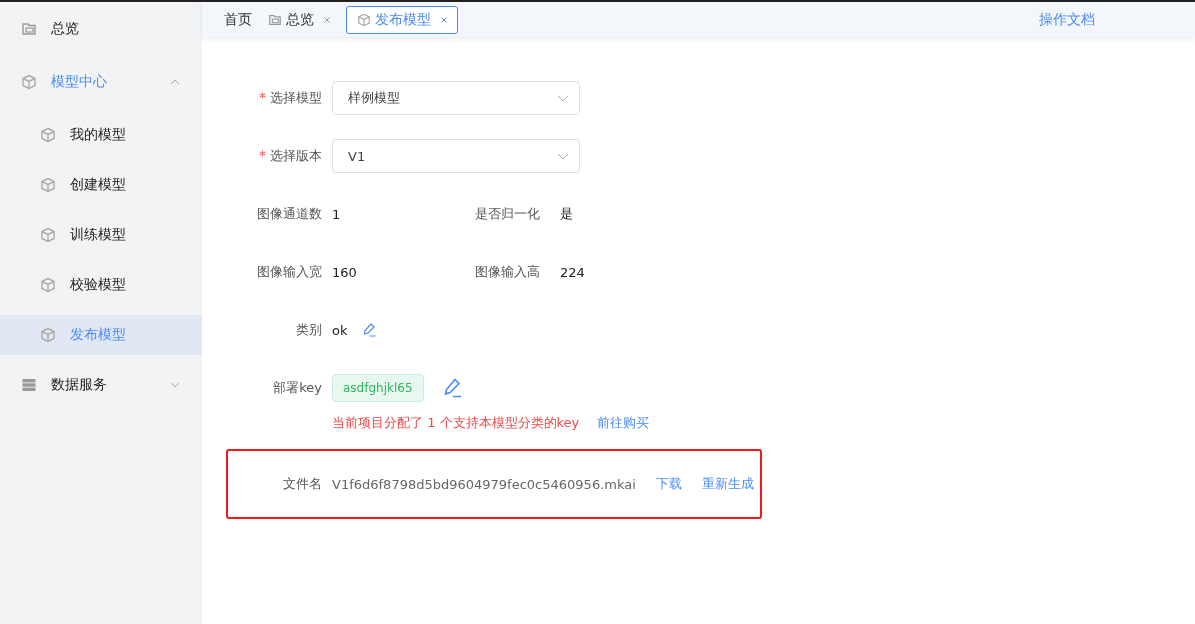  I want to click on field-value: 1, so click(336, 214).